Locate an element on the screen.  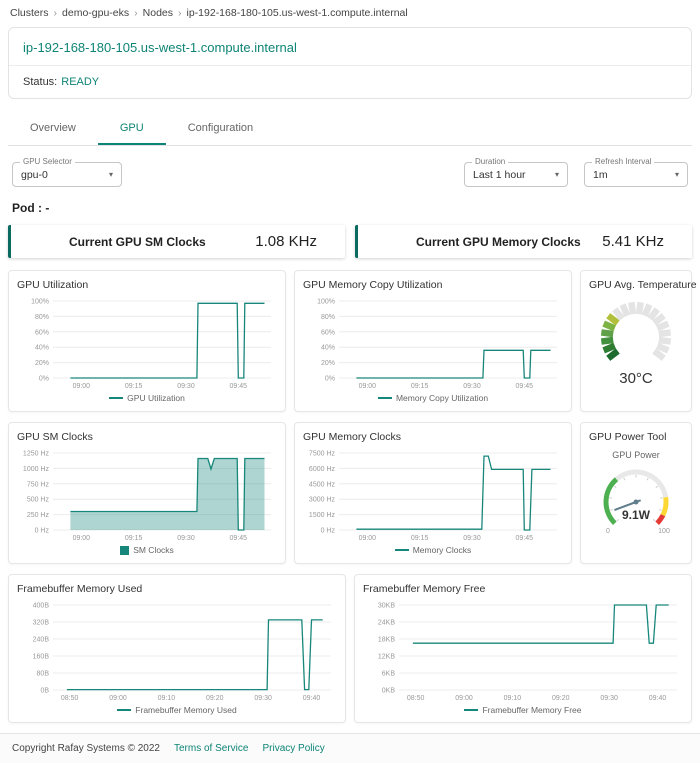
power-gauge-svg: 9.1W 0 100 is located at coordinates (636, 502).